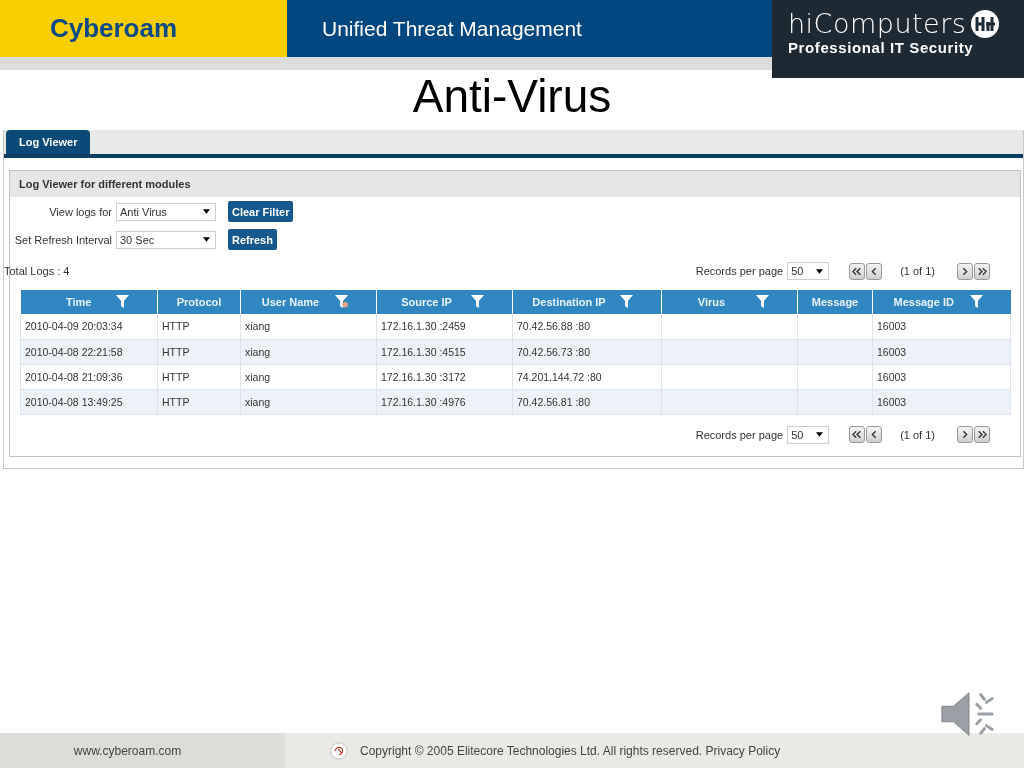 The height and width of the screenshot is (768, 1024). Describe the element at coordinates (308, 302) in the screenshot. I see `column-header: User Name` at that location.